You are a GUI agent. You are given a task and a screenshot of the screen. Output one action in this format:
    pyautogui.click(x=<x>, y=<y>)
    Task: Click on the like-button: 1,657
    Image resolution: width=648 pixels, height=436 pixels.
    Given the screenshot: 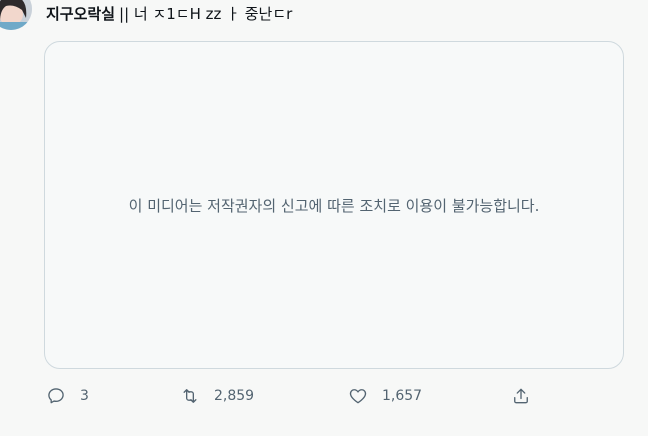 What is the action you would take?
    pyautogui.click(x=385, y=396)
    